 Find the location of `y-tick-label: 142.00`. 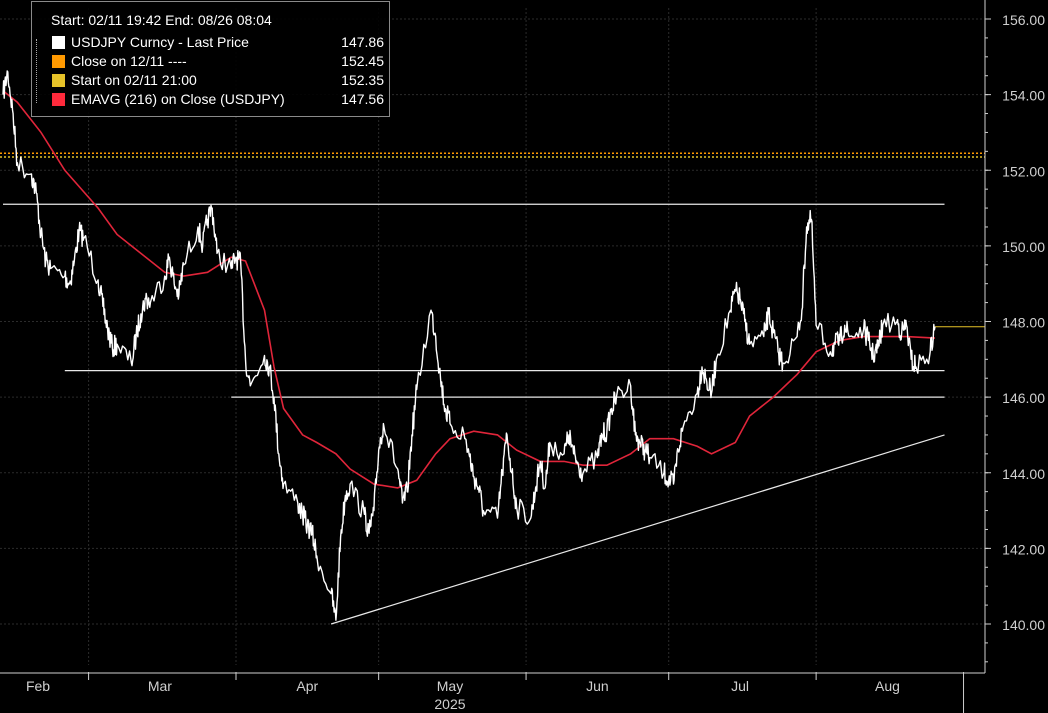

y-tick-label: 142.00 is located at coordinates (1023, 549).